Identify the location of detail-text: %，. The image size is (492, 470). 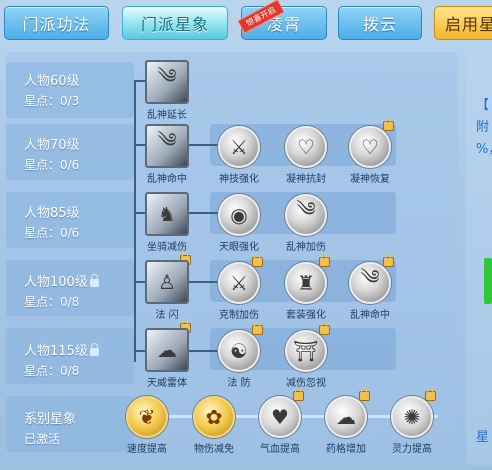
(484, 149).